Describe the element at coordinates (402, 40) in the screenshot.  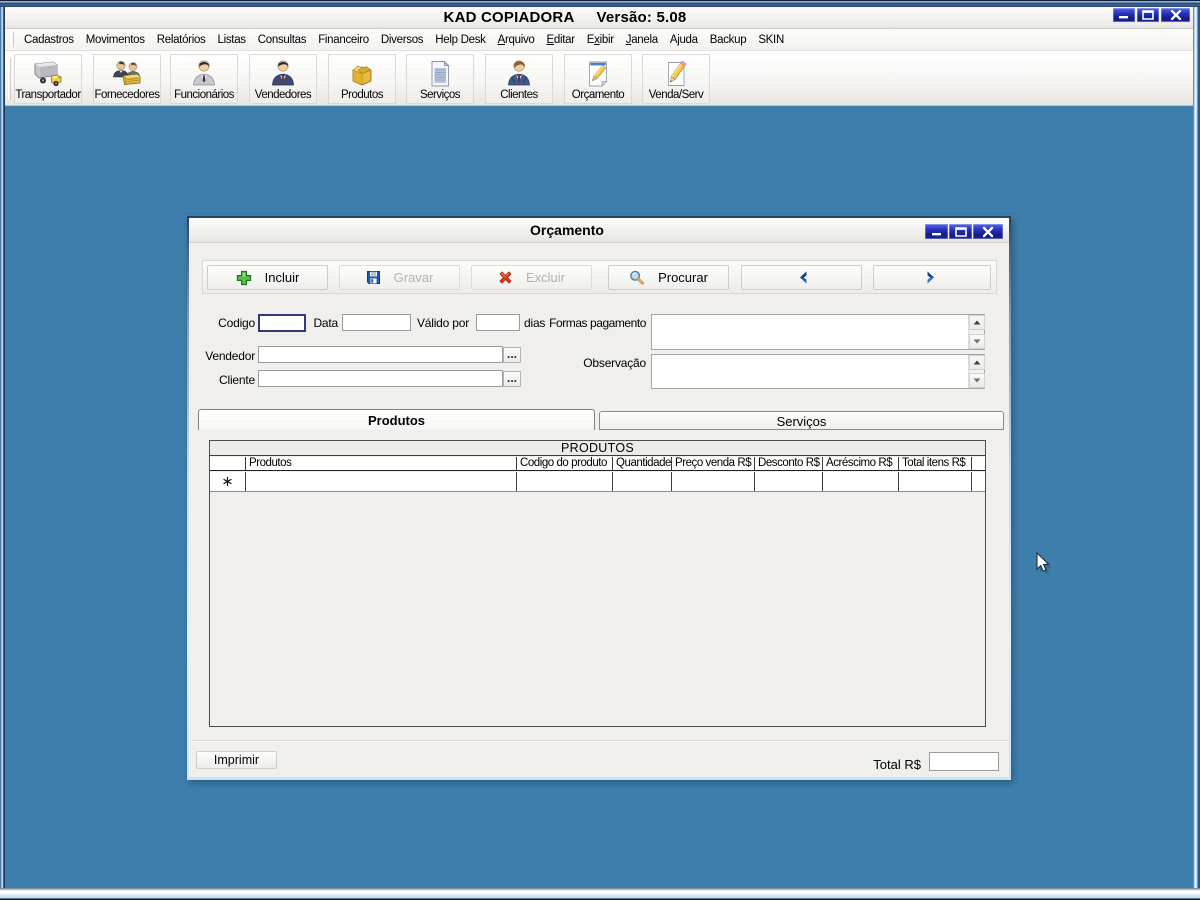
I see `menu-diversos: Diversos` at that location.